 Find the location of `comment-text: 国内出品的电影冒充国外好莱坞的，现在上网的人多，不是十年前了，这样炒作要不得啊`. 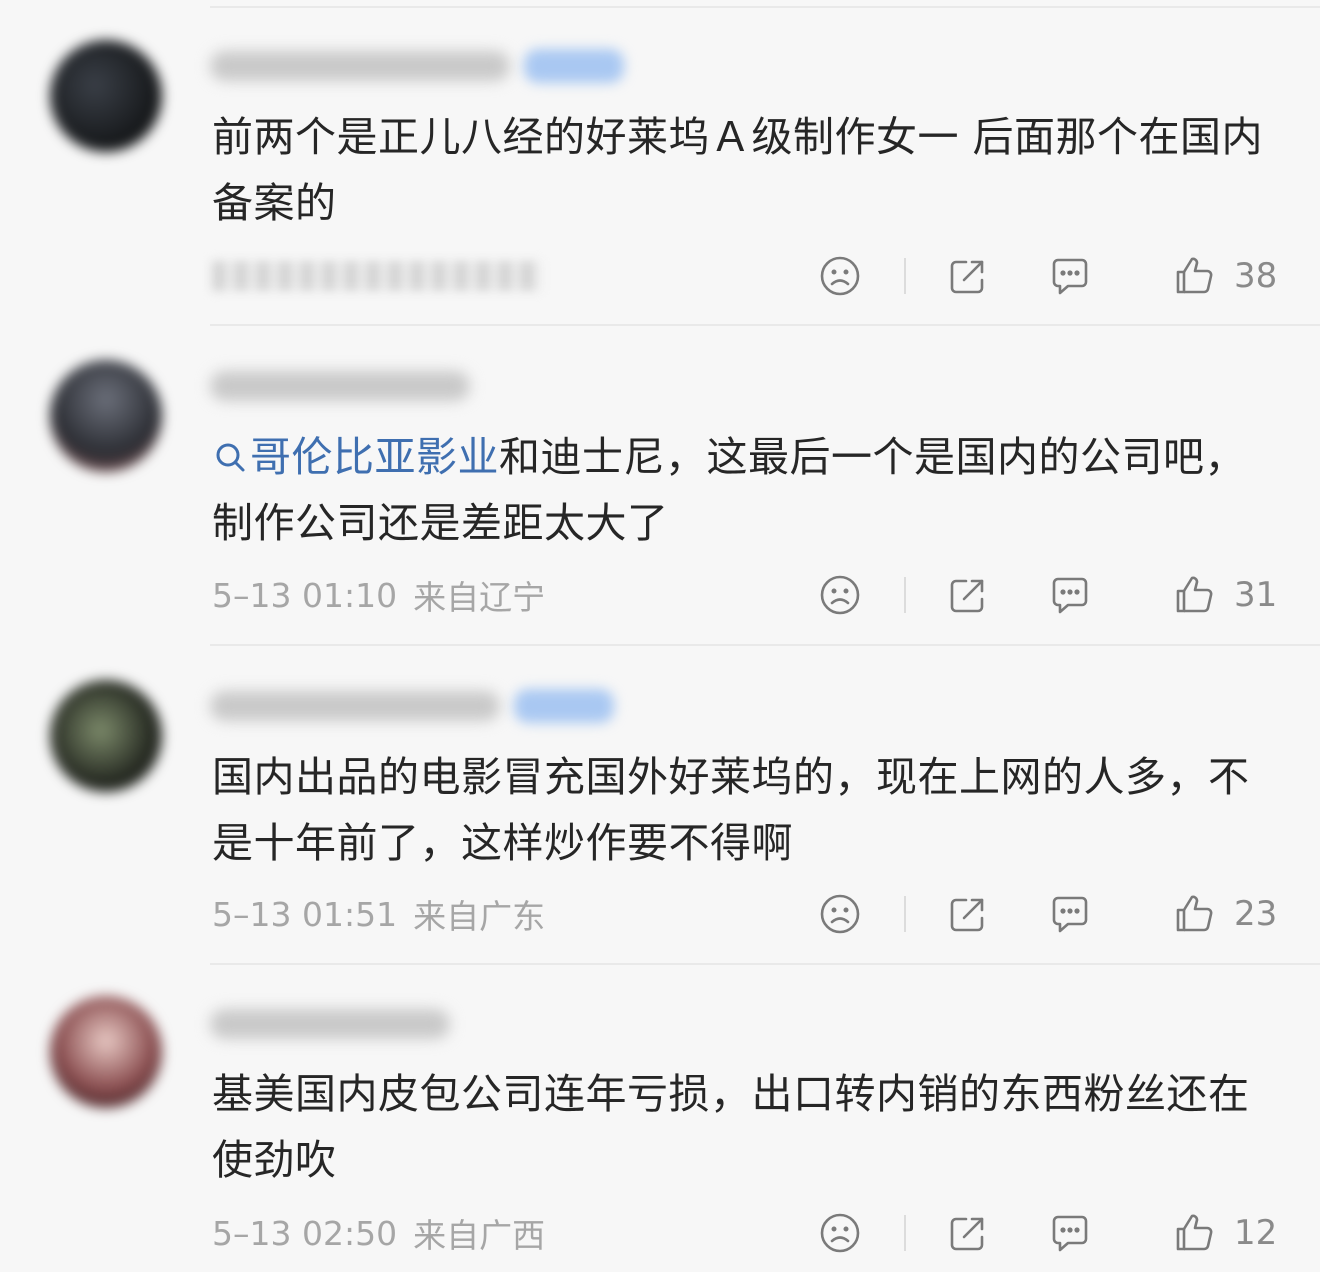

comment-text: 国内出品的电影冒充国外好莱坞的，现在上网的人多，不是十年前了，这样炒作要不得啊 is located at coordinates (731, 810).